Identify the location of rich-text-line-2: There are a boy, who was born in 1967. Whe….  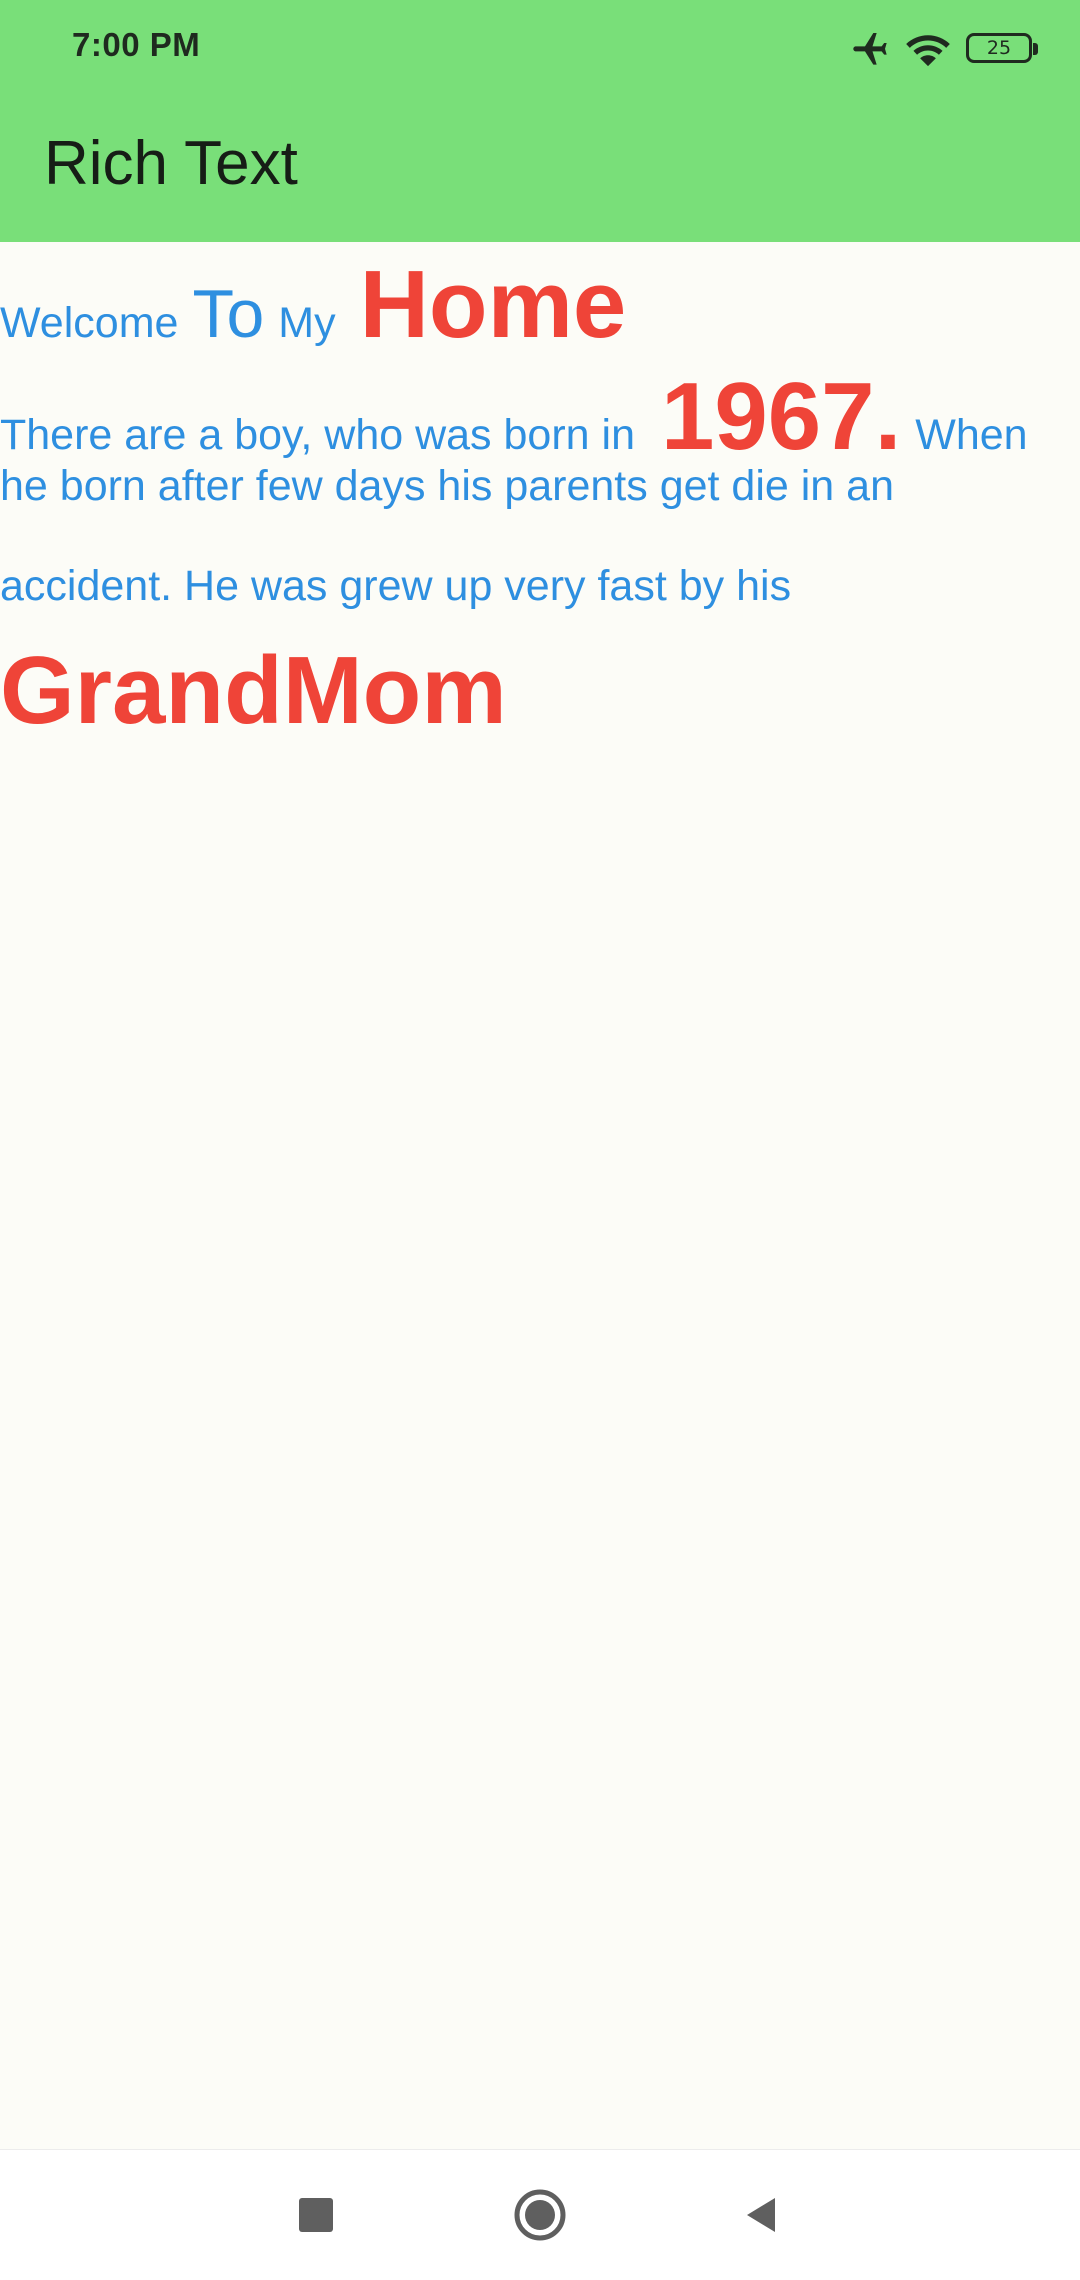
(514, 417).